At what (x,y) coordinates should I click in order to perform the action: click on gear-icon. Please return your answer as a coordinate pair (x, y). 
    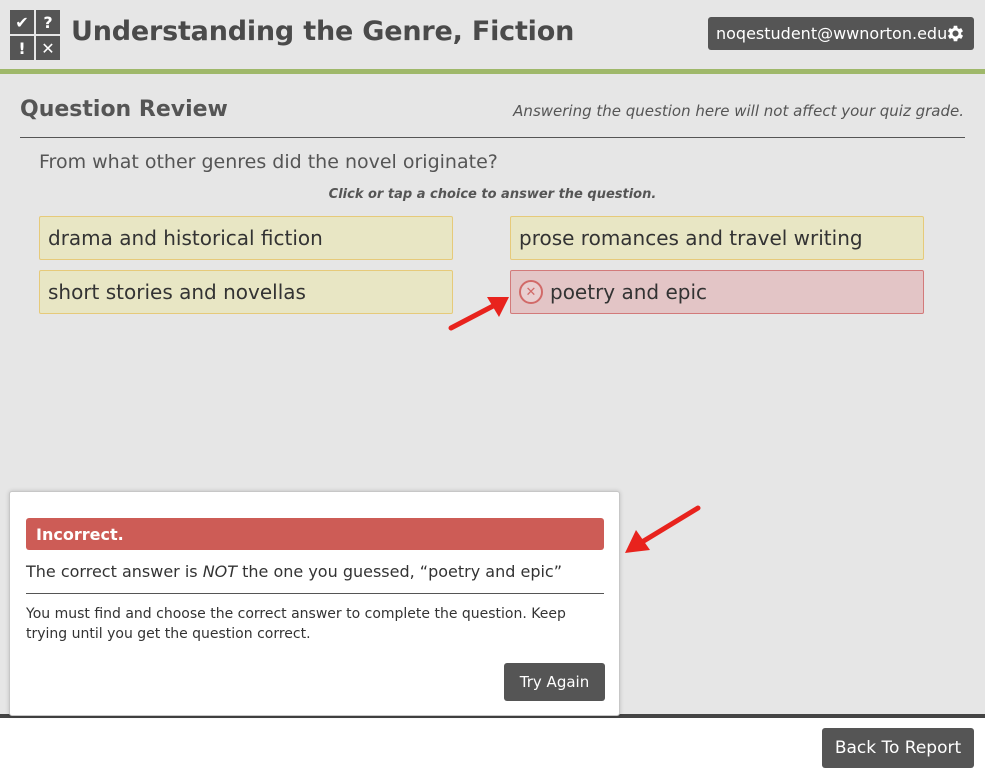
    Looking at the image, I should click on (955, 33).